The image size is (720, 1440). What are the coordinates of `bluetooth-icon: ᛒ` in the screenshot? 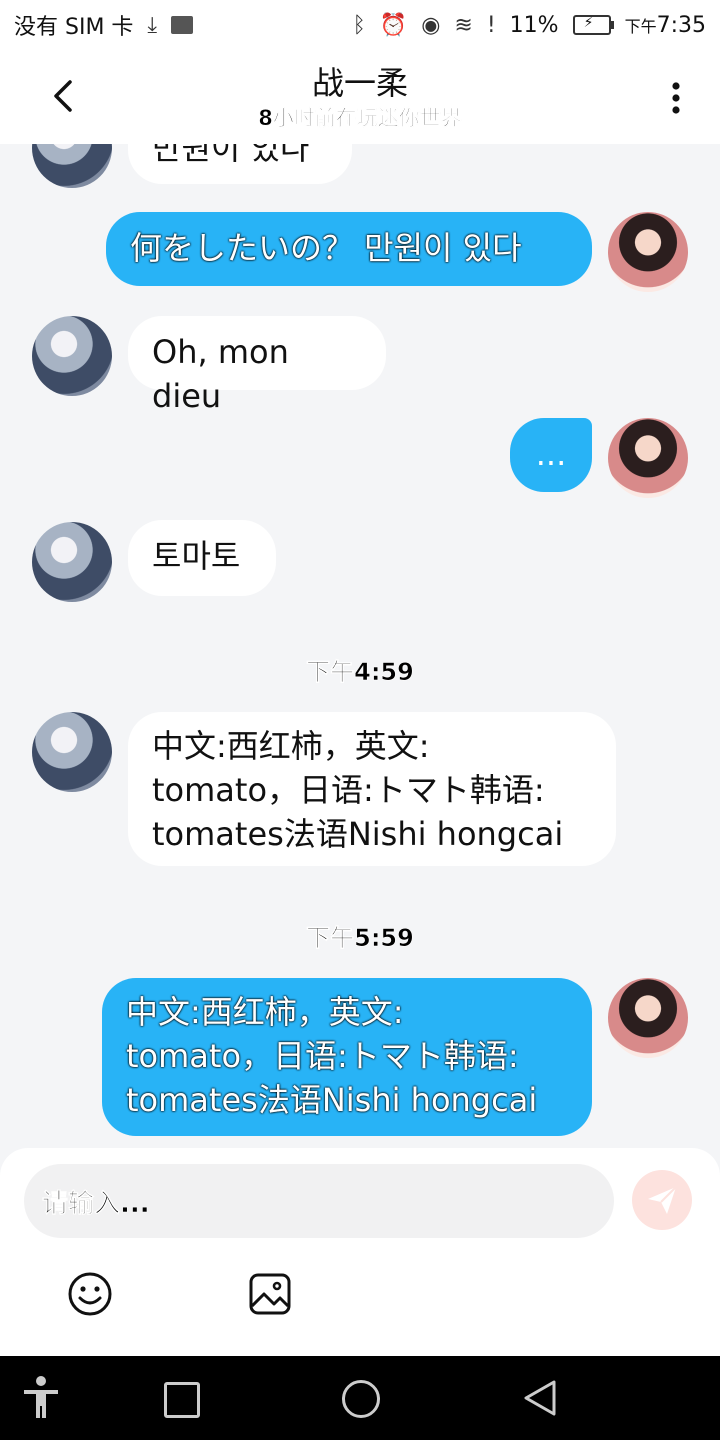 It's located at (359, 25).